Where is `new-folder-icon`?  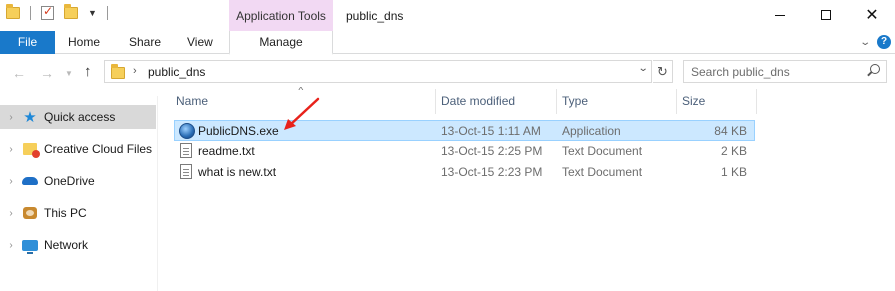 new-folder-icon is located at coordinates (71, 11).